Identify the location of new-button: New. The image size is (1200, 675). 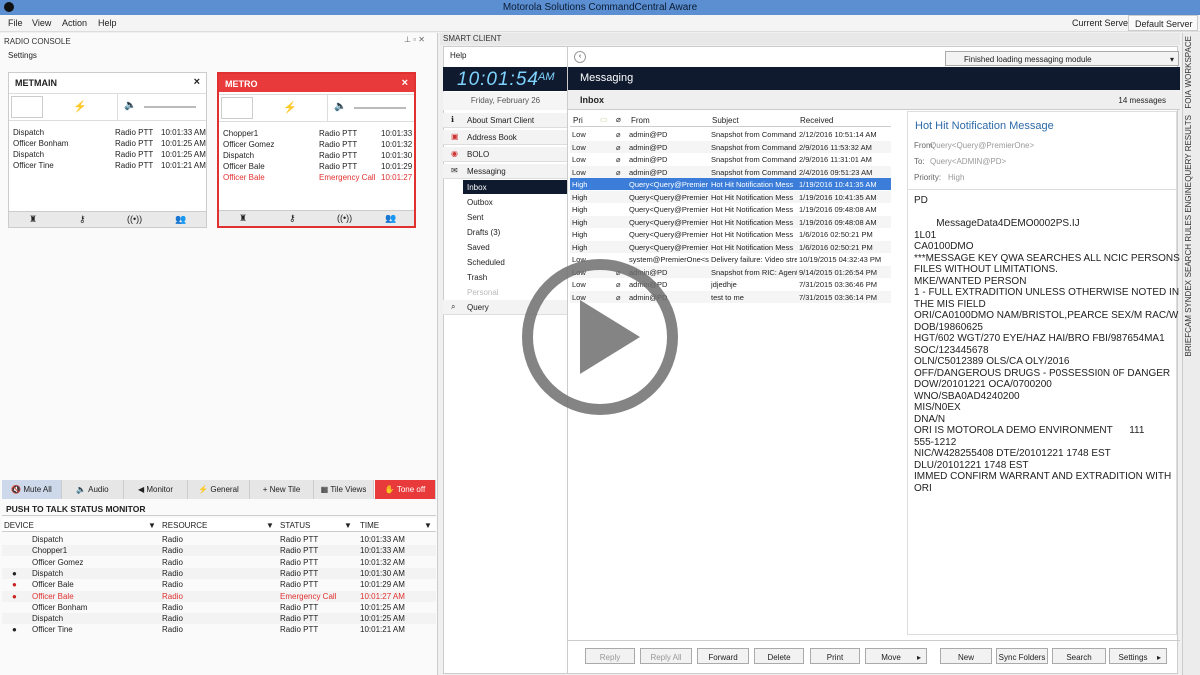
(966, 656).